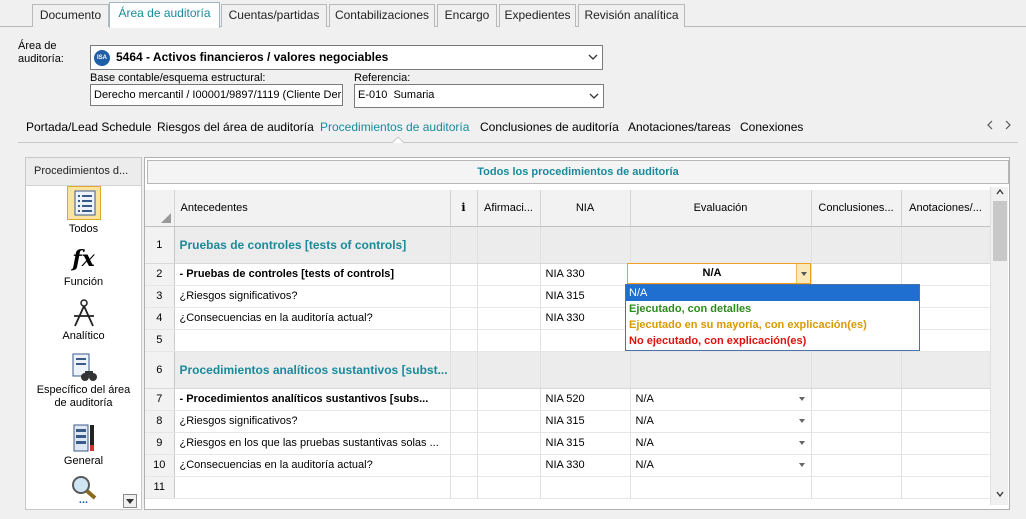 Image resolution: width=1026 pixels, height=519 pixels. What do you see at coordinates (130, 501) in the screenshot?
I see `sidebar-expand-button` at bounding box center [130, 501].